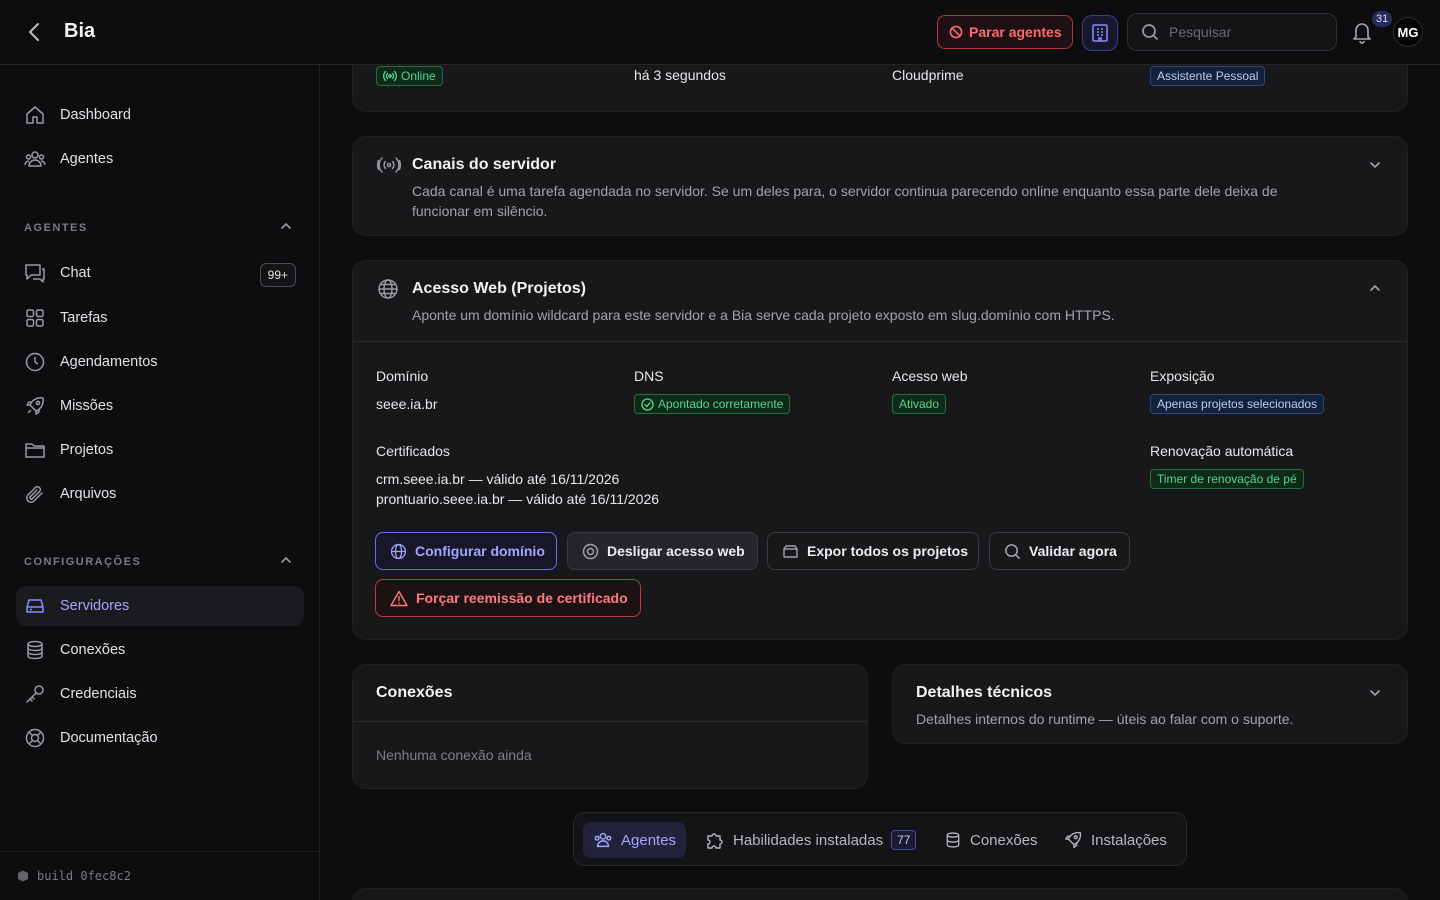  What do you see at coordinates (95, 606) in the screenshot?
I see `sidebar-item-label: Servidores` at bounding box center [95, 606].